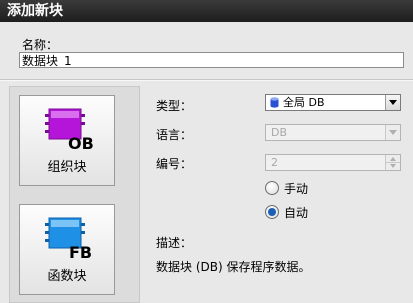 The width and height of the screenshot is (413, 303). Describe the element at coordinates (296, 212) in the screenshot. I see `auto-radio-label: 自动` at that location.